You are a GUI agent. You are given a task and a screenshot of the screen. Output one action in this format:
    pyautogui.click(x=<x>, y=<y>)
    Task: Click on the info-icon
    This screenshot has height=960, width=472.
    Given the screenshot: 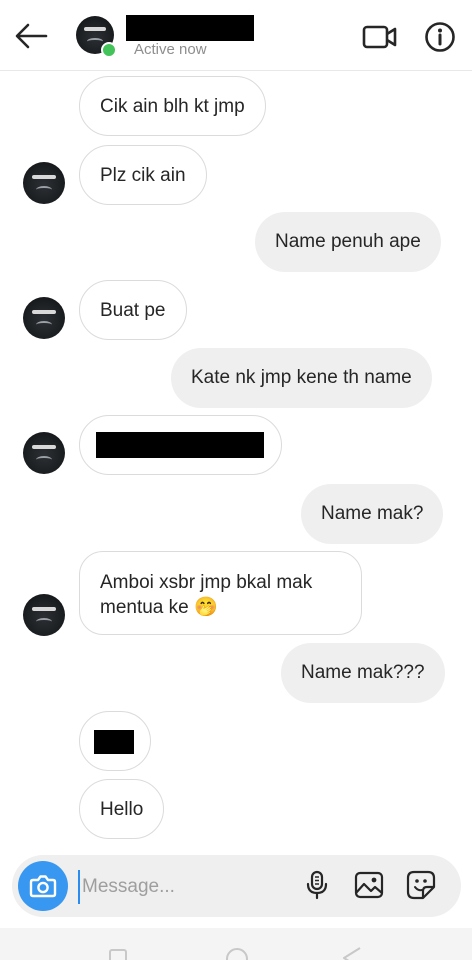 What is the action you would take?
    pyautogui.click(x=440, y=37)
    